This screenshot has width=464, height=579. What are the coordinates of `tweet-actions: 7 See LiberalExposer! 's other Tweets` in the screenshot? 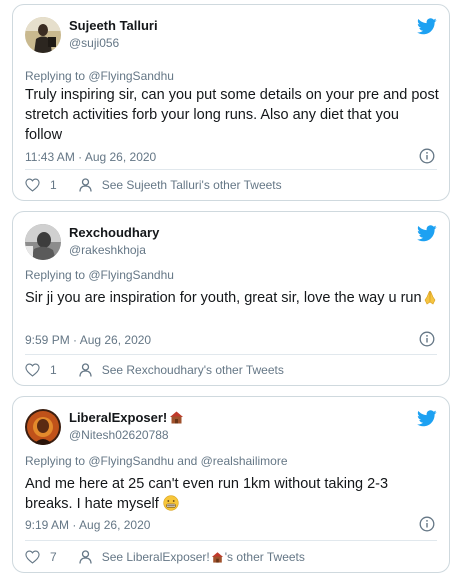 It's located at (231, 557).